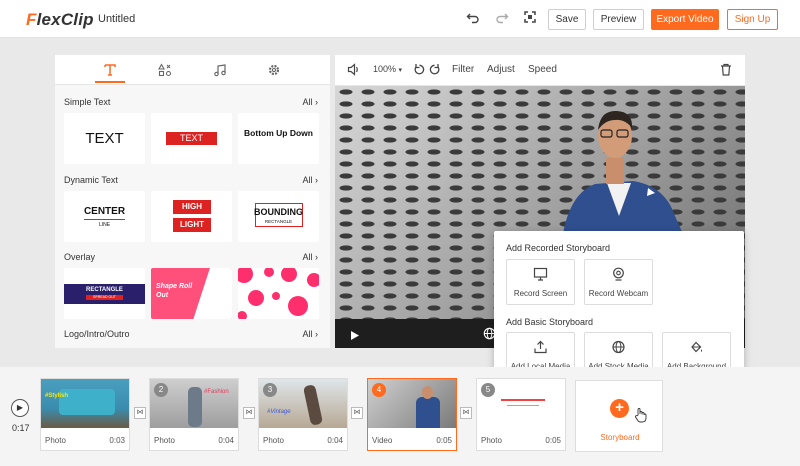  Describe the element at coordinates (191, 216) in the screenshot. I see `text-template-highlight: HIGH LIGHT` at that location.